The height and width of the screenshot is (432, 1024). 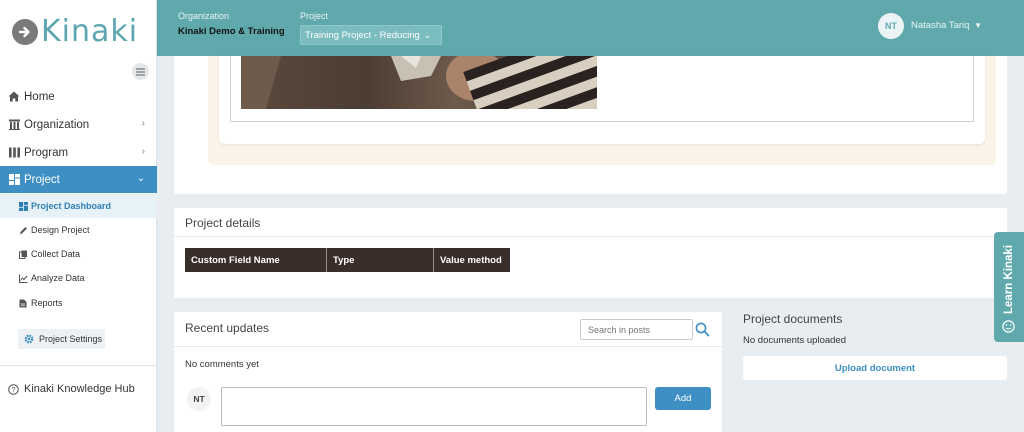 I want to click on project-settings-label: Project Settings, so click(x=71, y=339).